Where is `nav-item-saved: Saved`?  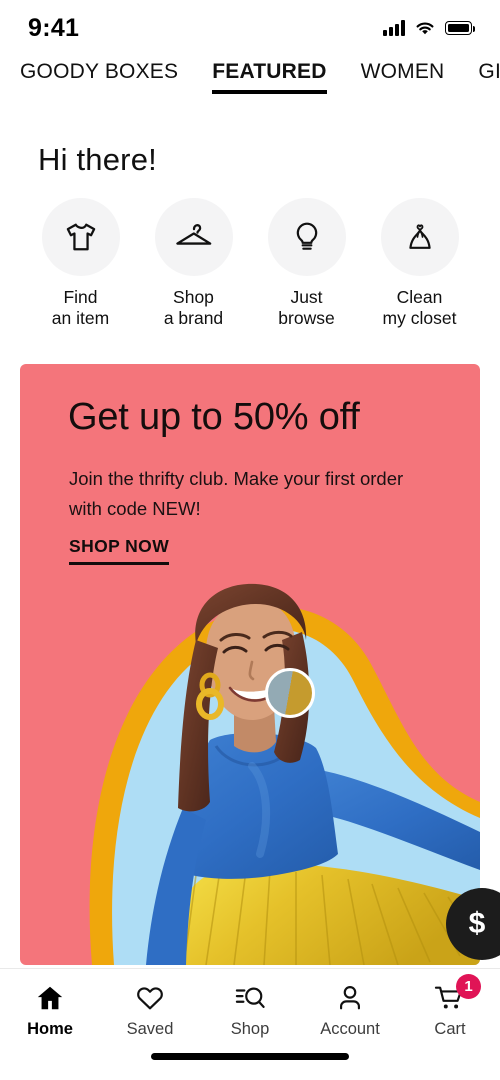 nav-item-saved: Saved is located at coordinates (150, 1011).